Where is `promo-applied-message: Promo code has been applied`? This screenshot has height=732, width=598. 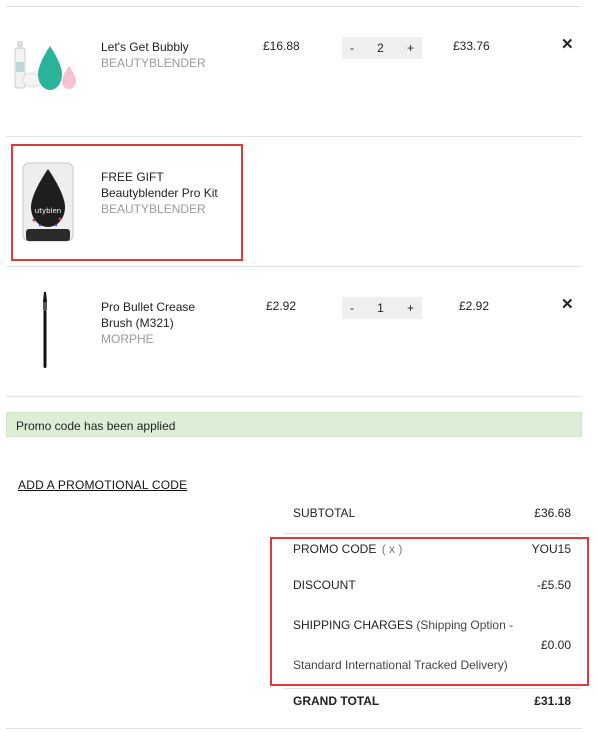 promo-applied-message: Promo code has been applied is located at coordinates (294, 424).